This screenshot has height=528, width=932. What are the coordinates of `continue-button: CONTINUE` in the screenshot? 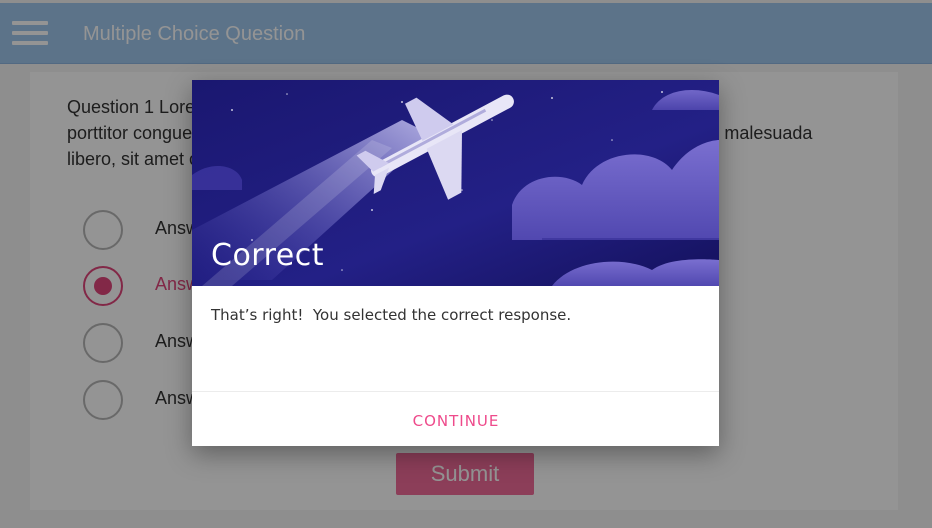 It's located at (456, 421).